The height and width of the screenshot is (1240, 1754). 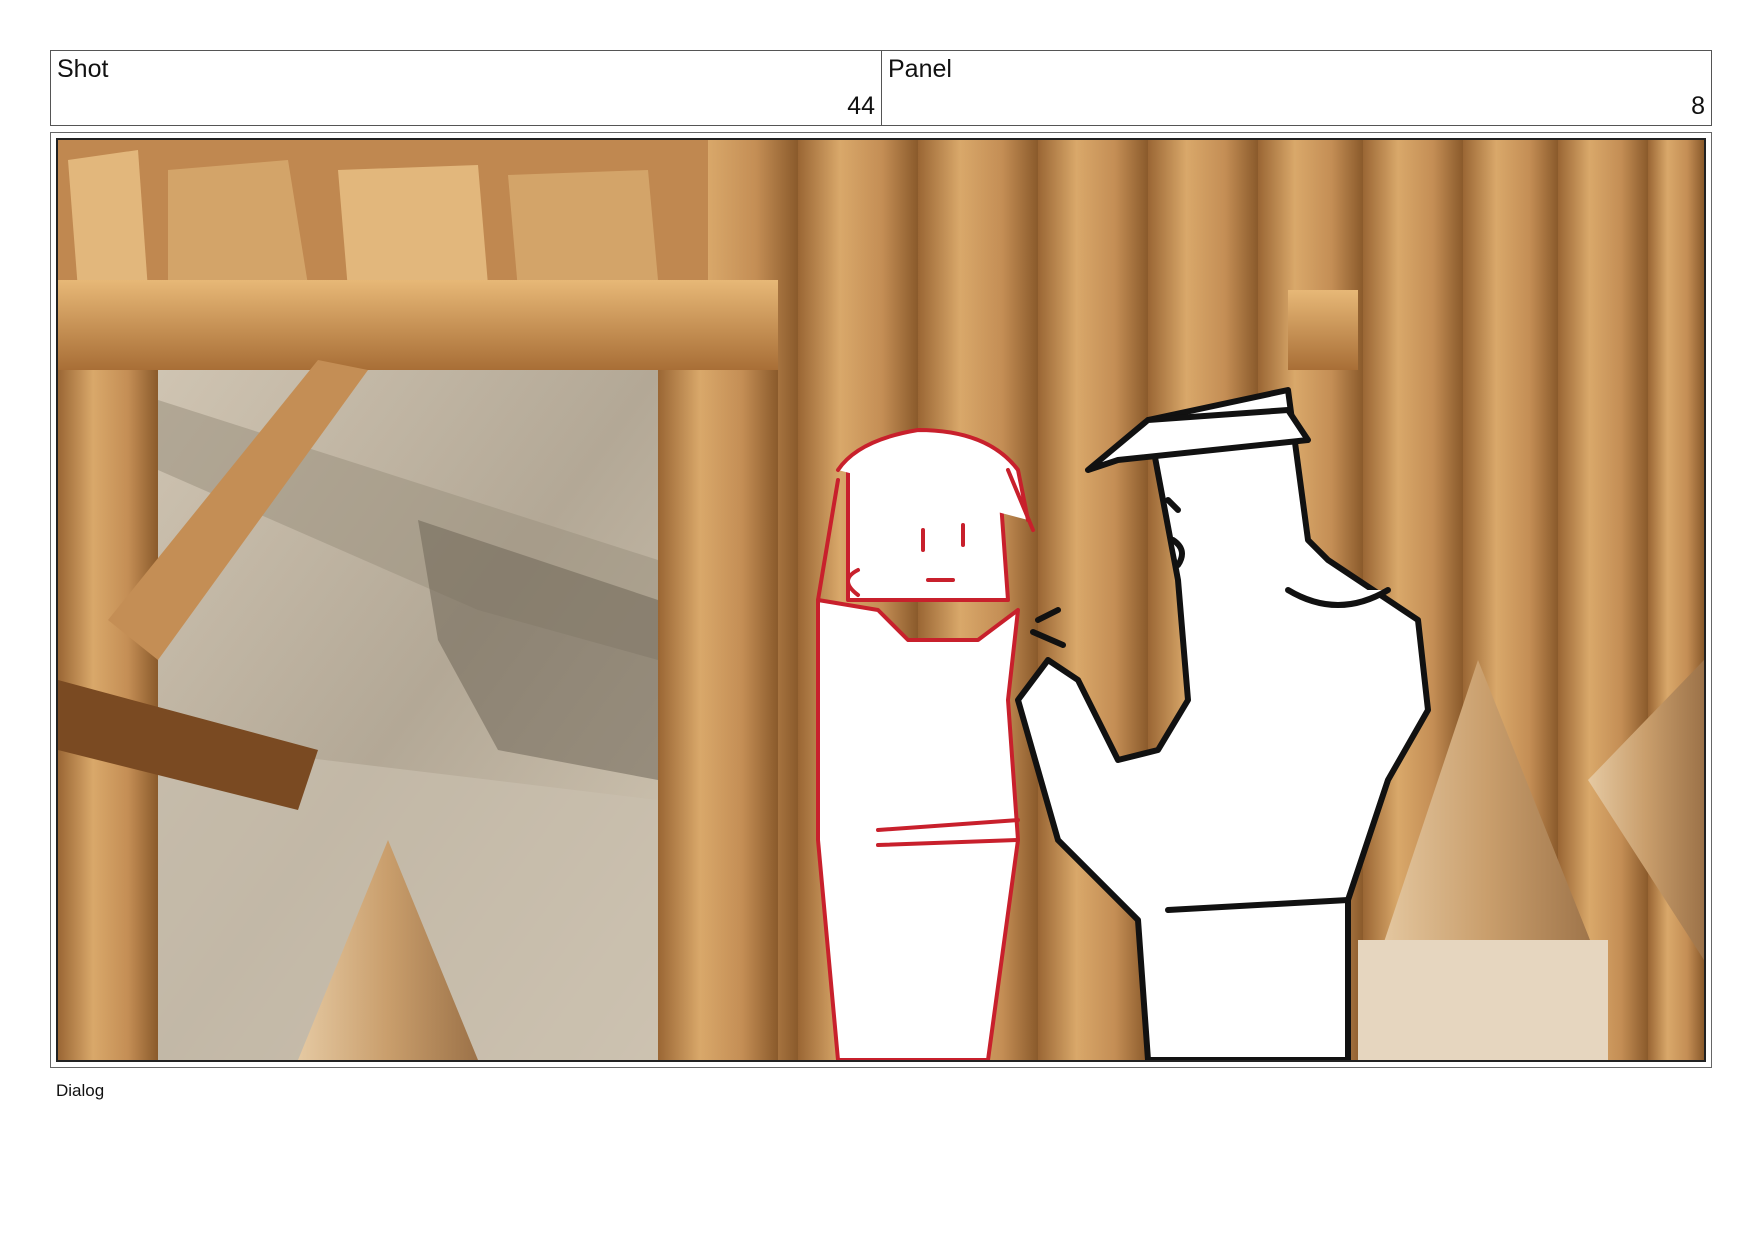 What do you see at coordinates (861, 106) in the screenshot?
I see `shot-number: 44` at bounding box center [861, 106].